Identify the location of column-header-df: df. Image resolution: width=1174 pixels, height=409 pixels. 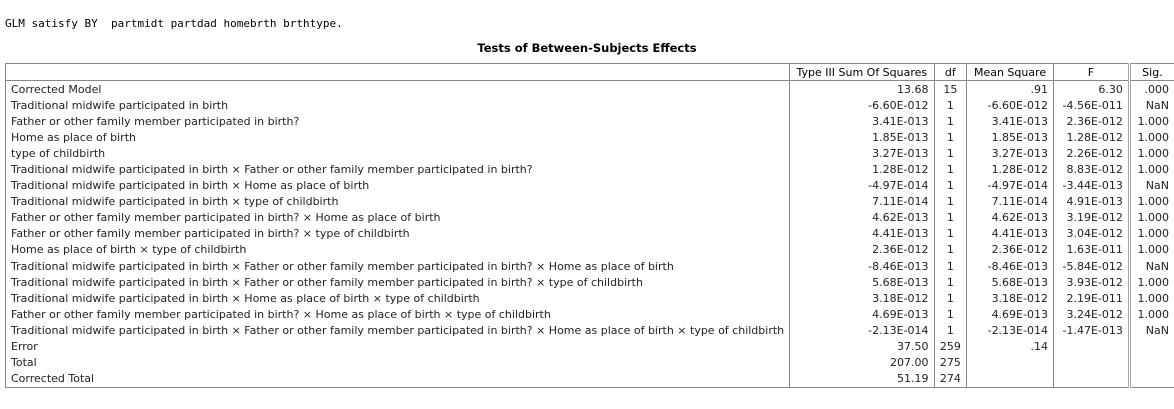
(950, 72).